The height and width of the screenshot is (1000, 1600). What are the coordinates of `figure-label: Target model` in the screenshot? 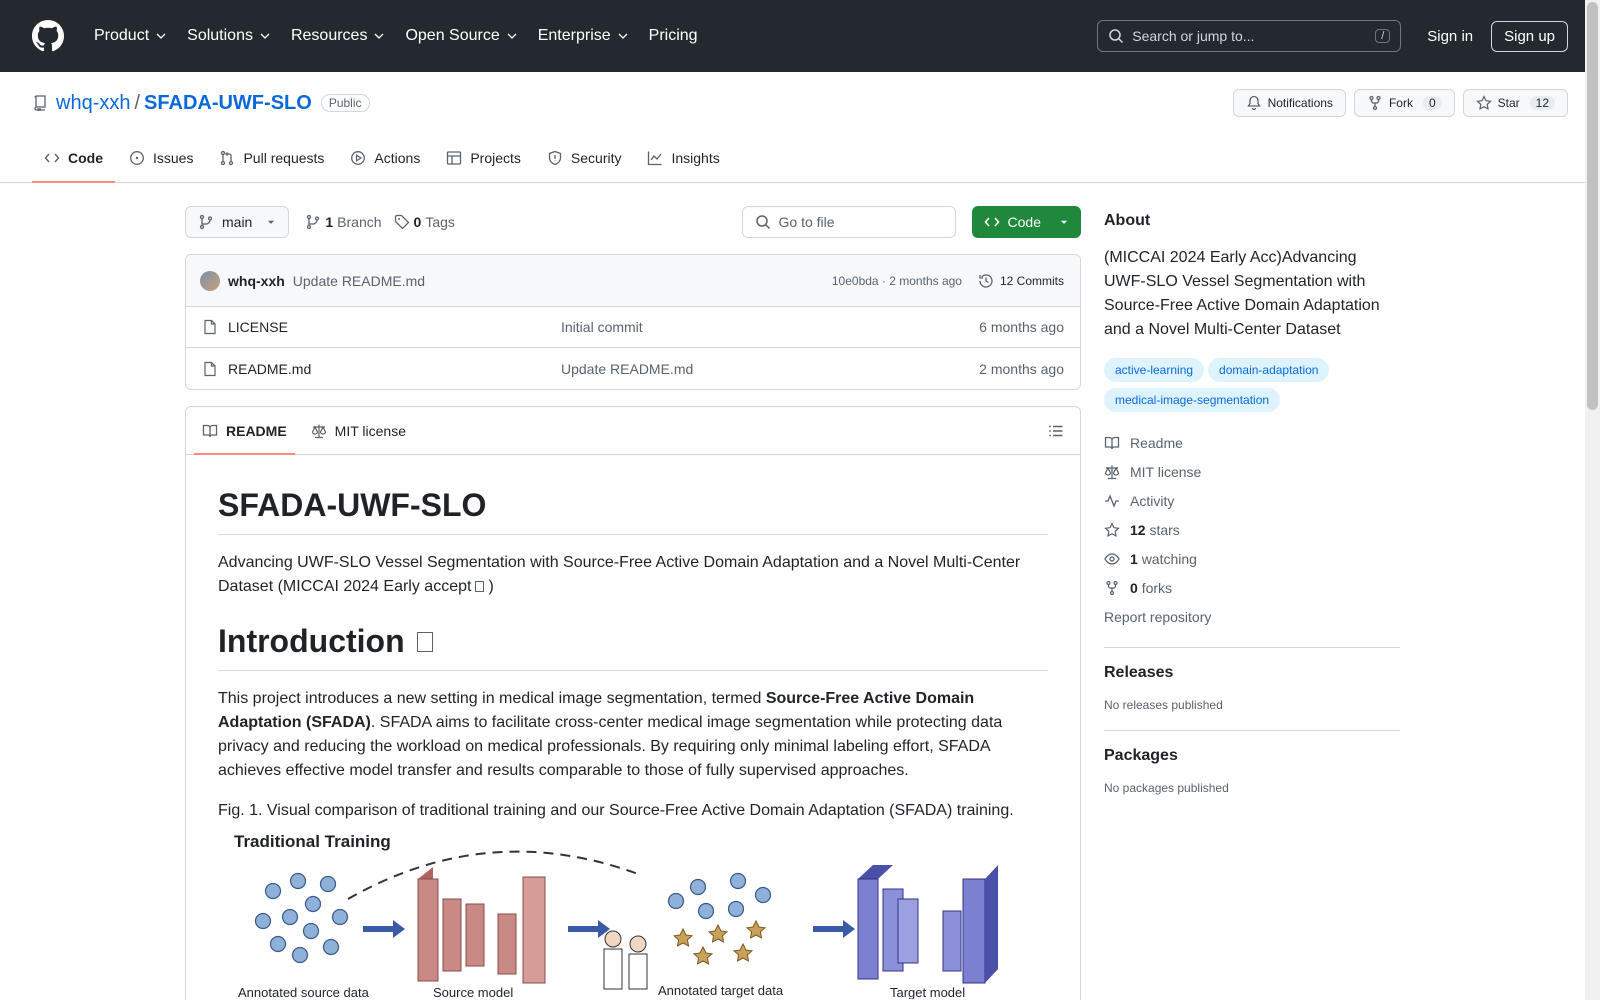 It's located at (927, 992).